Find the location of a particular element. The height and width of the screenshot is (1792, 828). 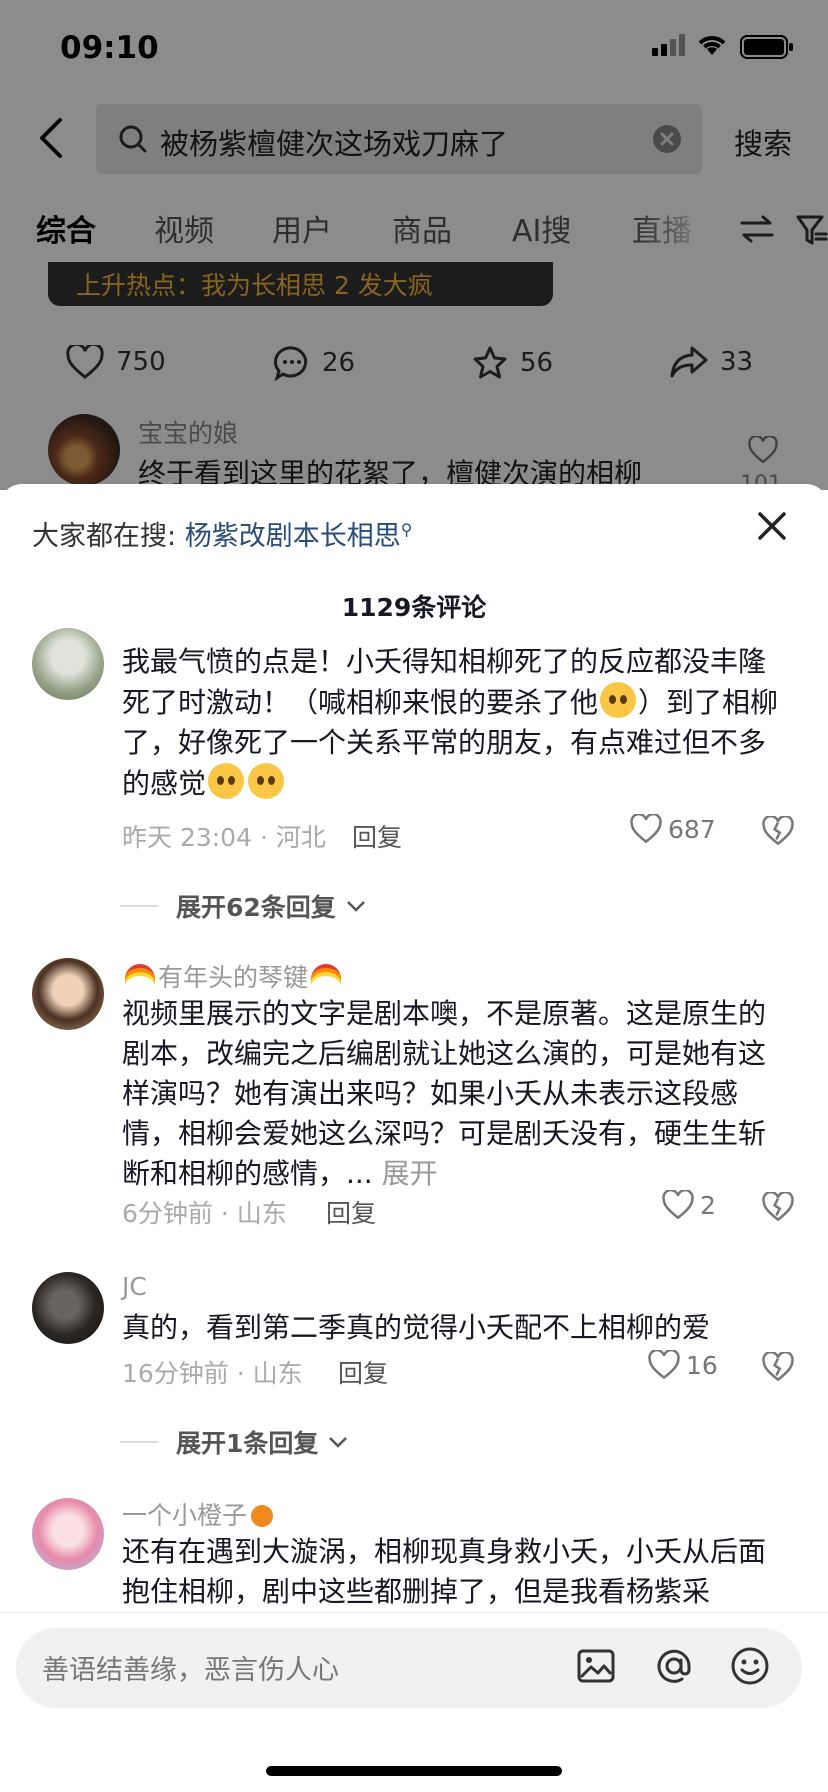

like-count: 16 is located at coordinates (702, 1365).